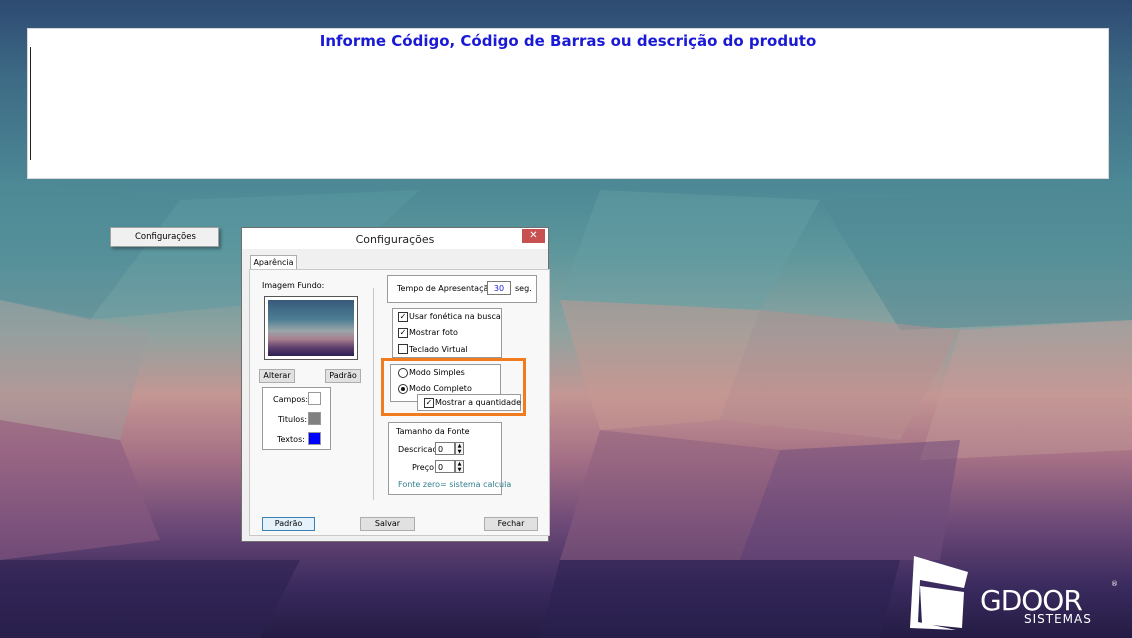 Image resolution: width=1132 pixels, height=638 pixels. I want to click on mostrar-foto-checkbox: ✓, so click(403, 333).